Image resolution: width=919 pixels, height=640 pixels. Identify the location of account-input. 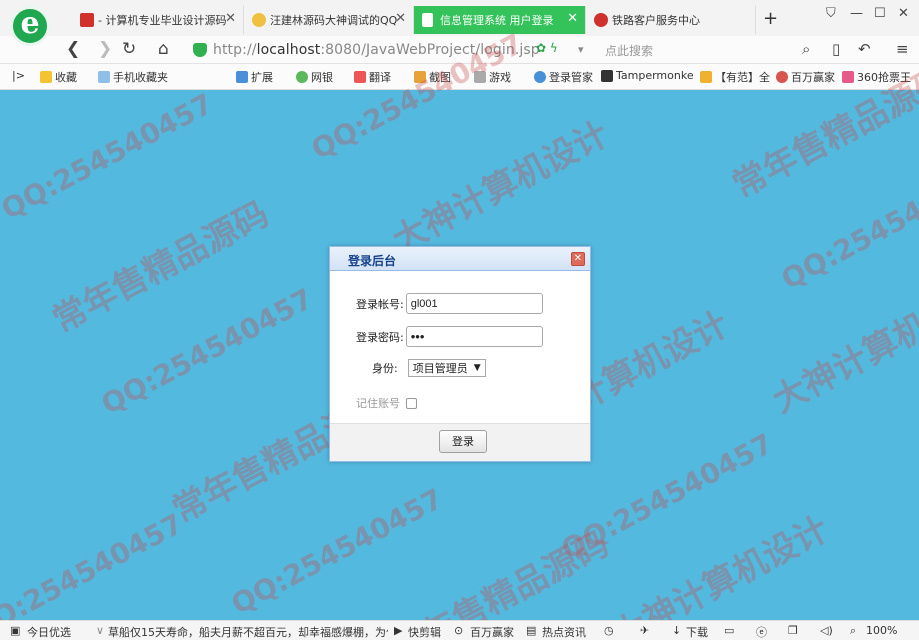
(474, 303).